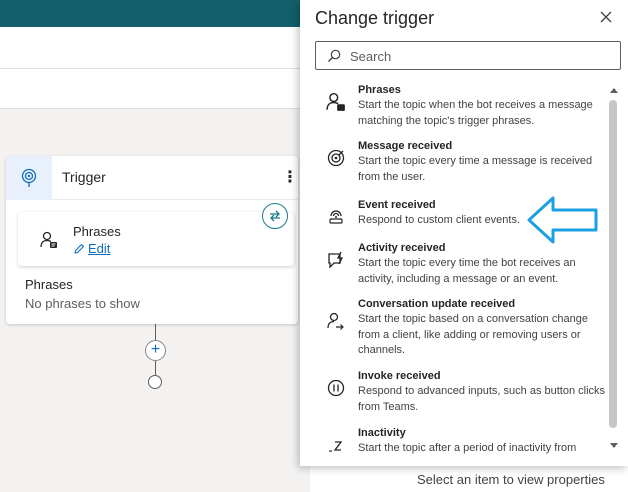 This screenshot has width=628, height=492. I want to click on scroll-up-icon, so click(614, 90).